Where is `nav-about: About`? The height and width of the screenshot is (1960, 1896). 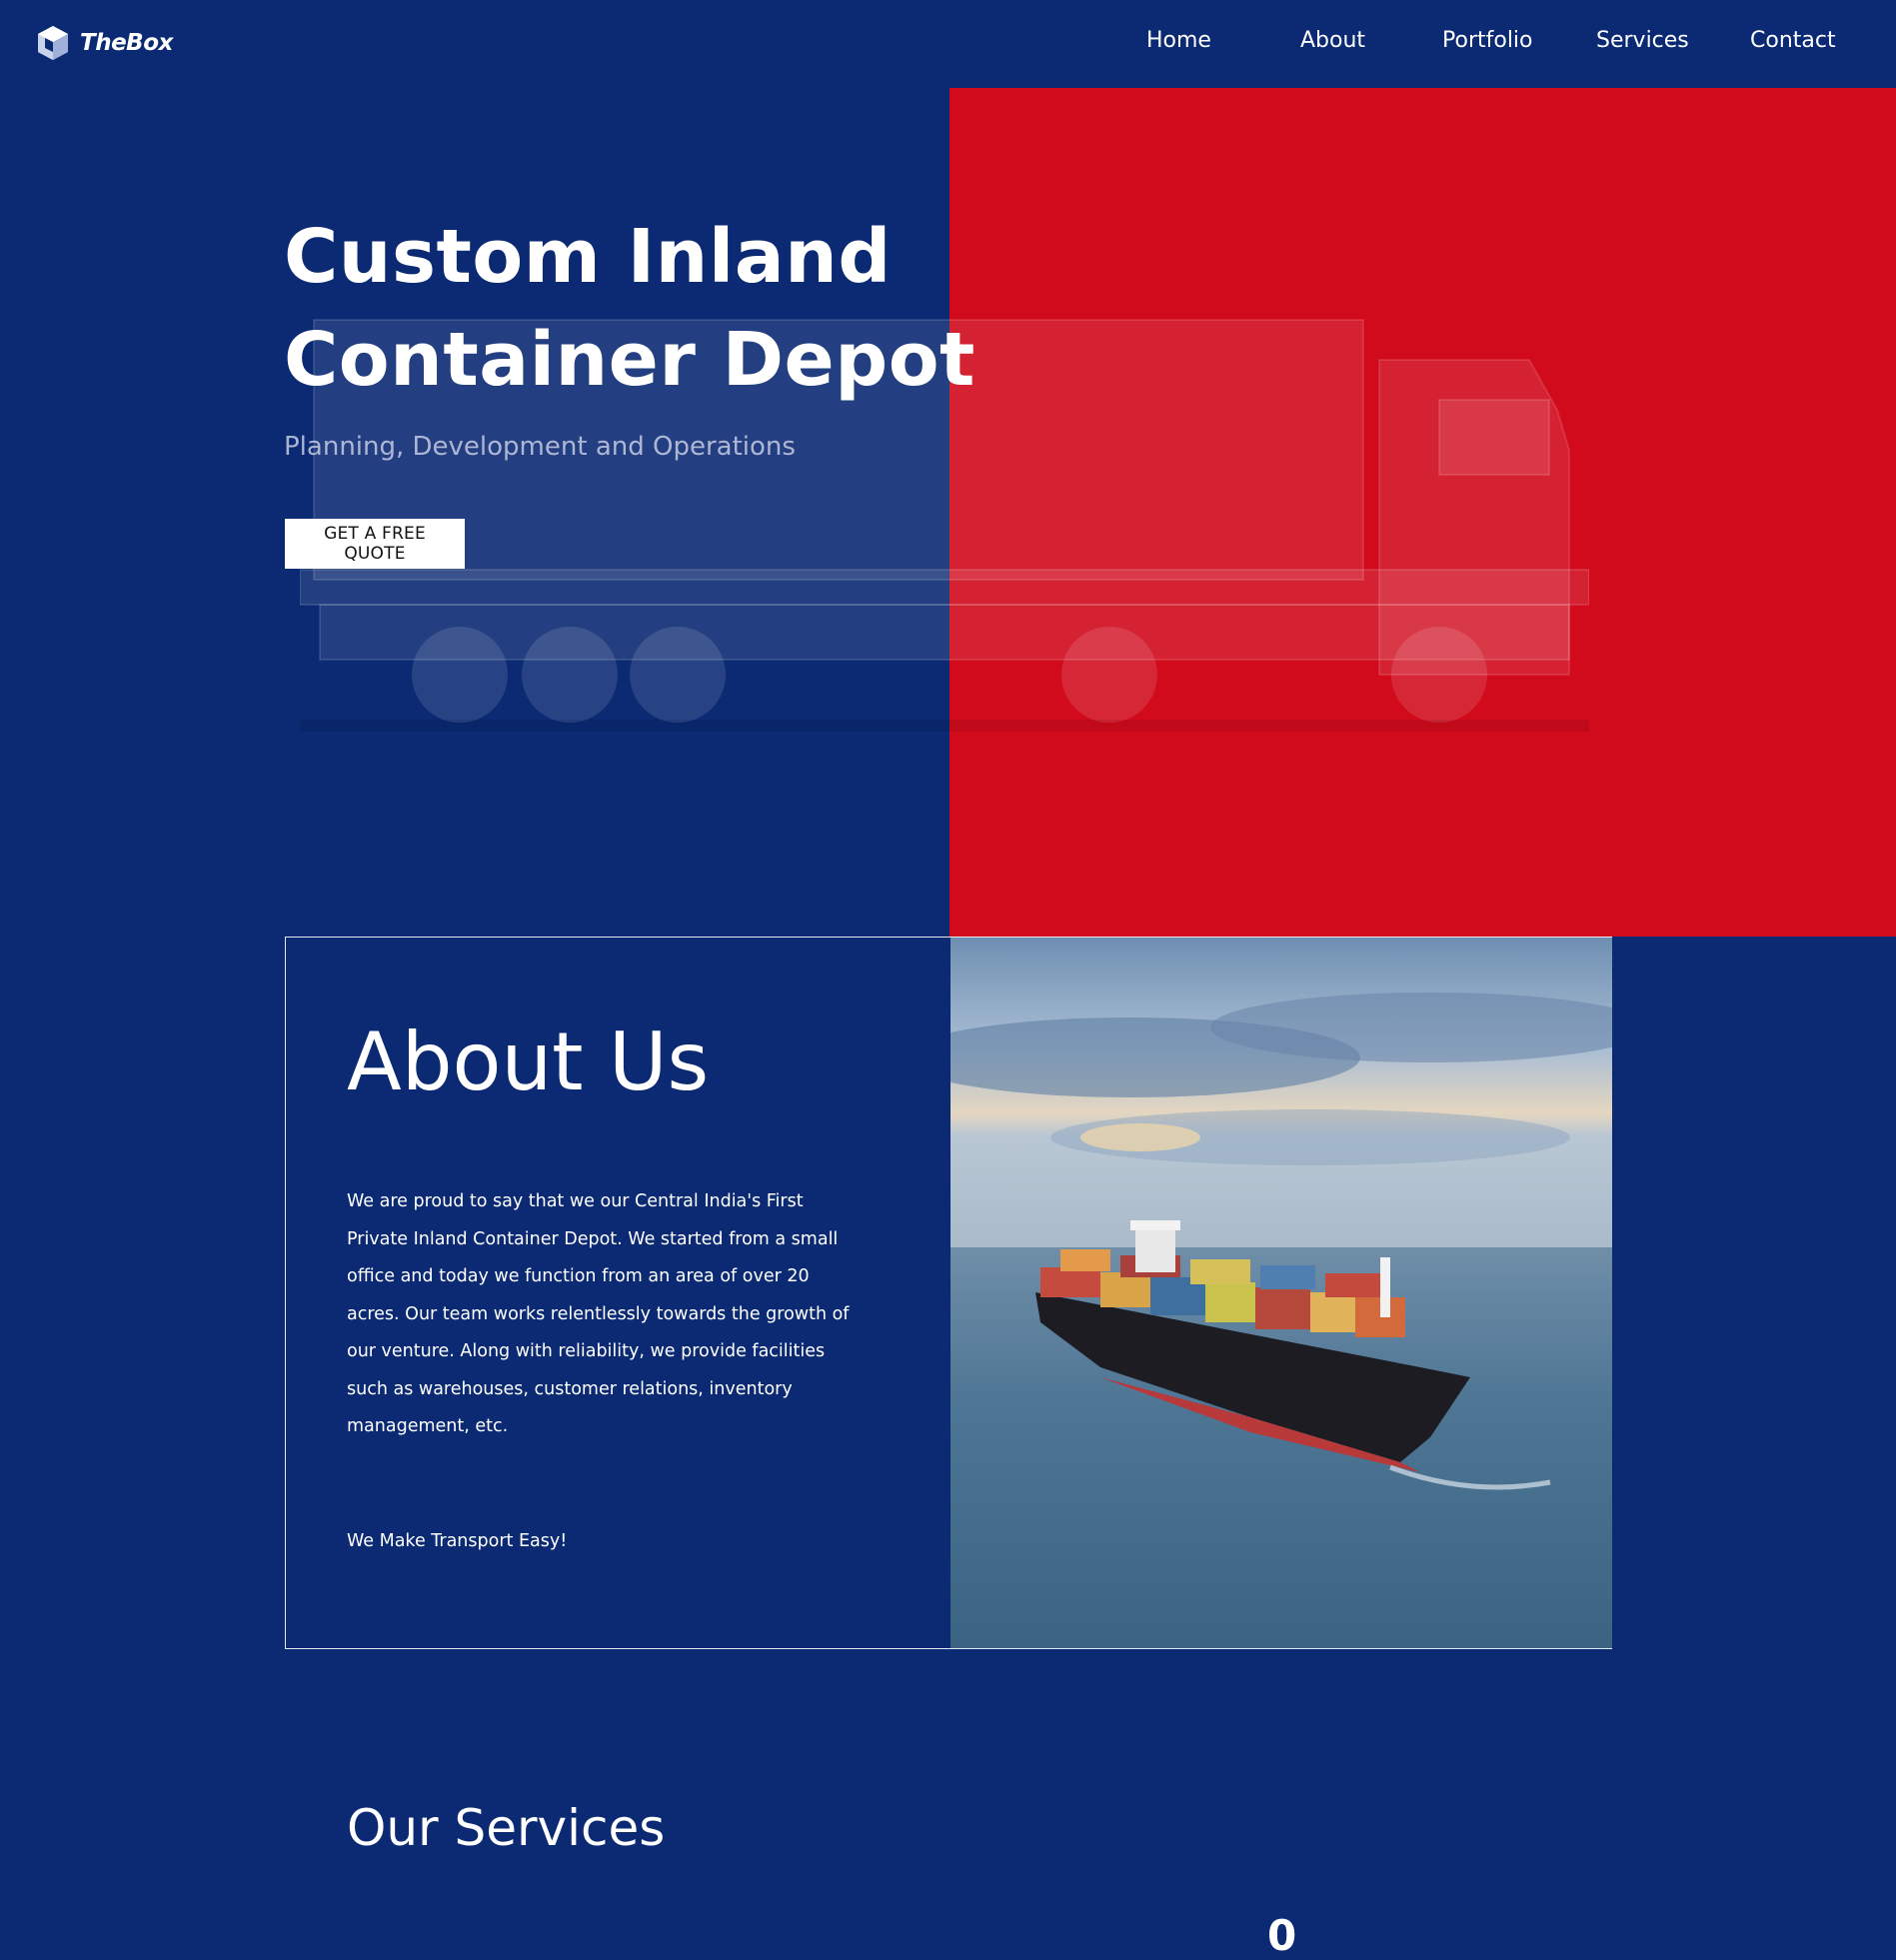
nav-about: About is located at coordinates (1333, 41).